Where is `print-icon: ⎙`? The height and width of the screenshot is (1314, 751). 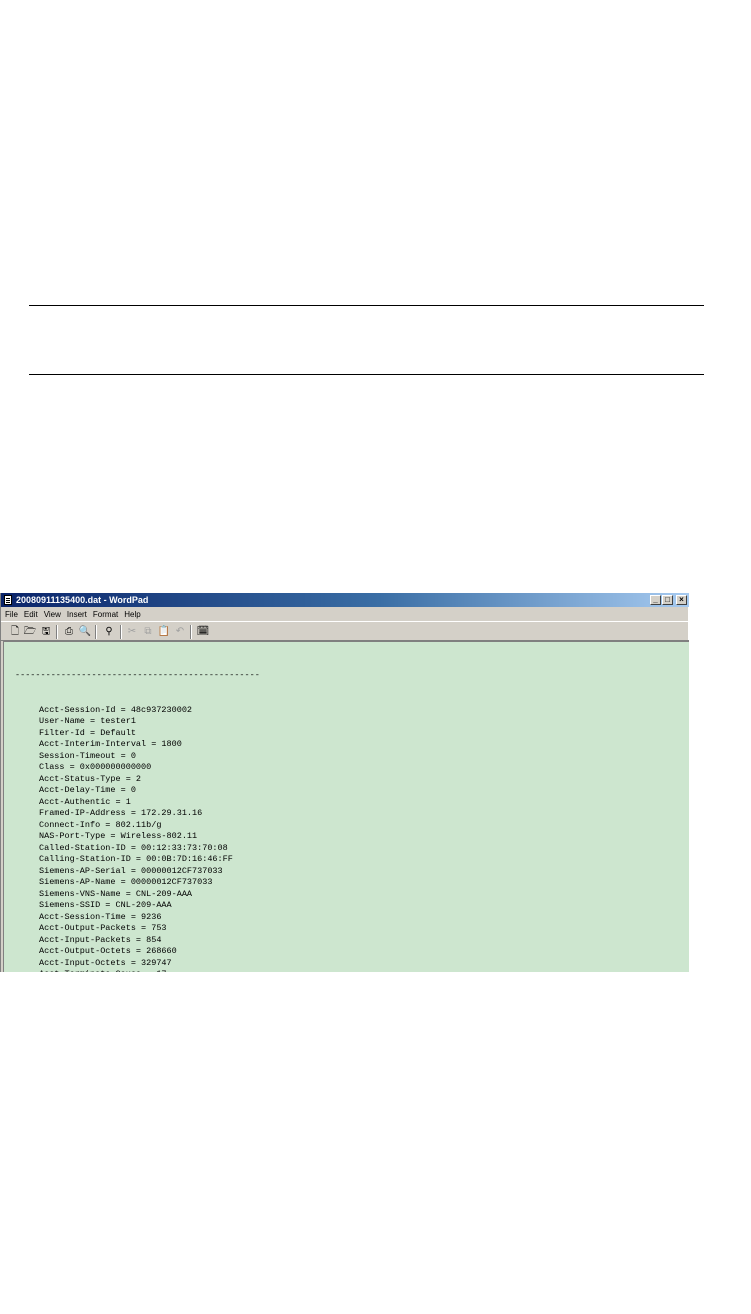
print-icon: ⎙ is located at coordinates (69, 631).